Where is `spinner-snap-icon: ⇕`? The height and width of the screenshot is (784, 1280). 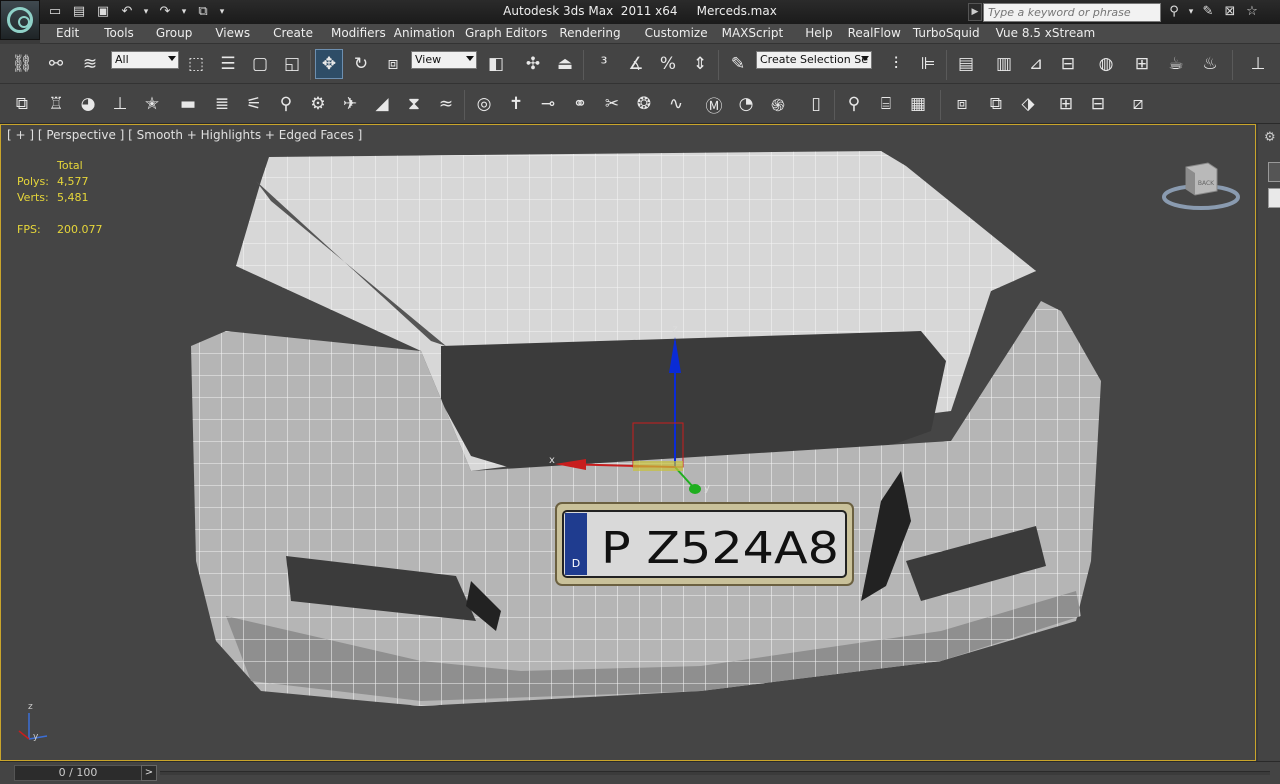
spinner-snap-icon: ⇕ is located at coordinates (700, 64).